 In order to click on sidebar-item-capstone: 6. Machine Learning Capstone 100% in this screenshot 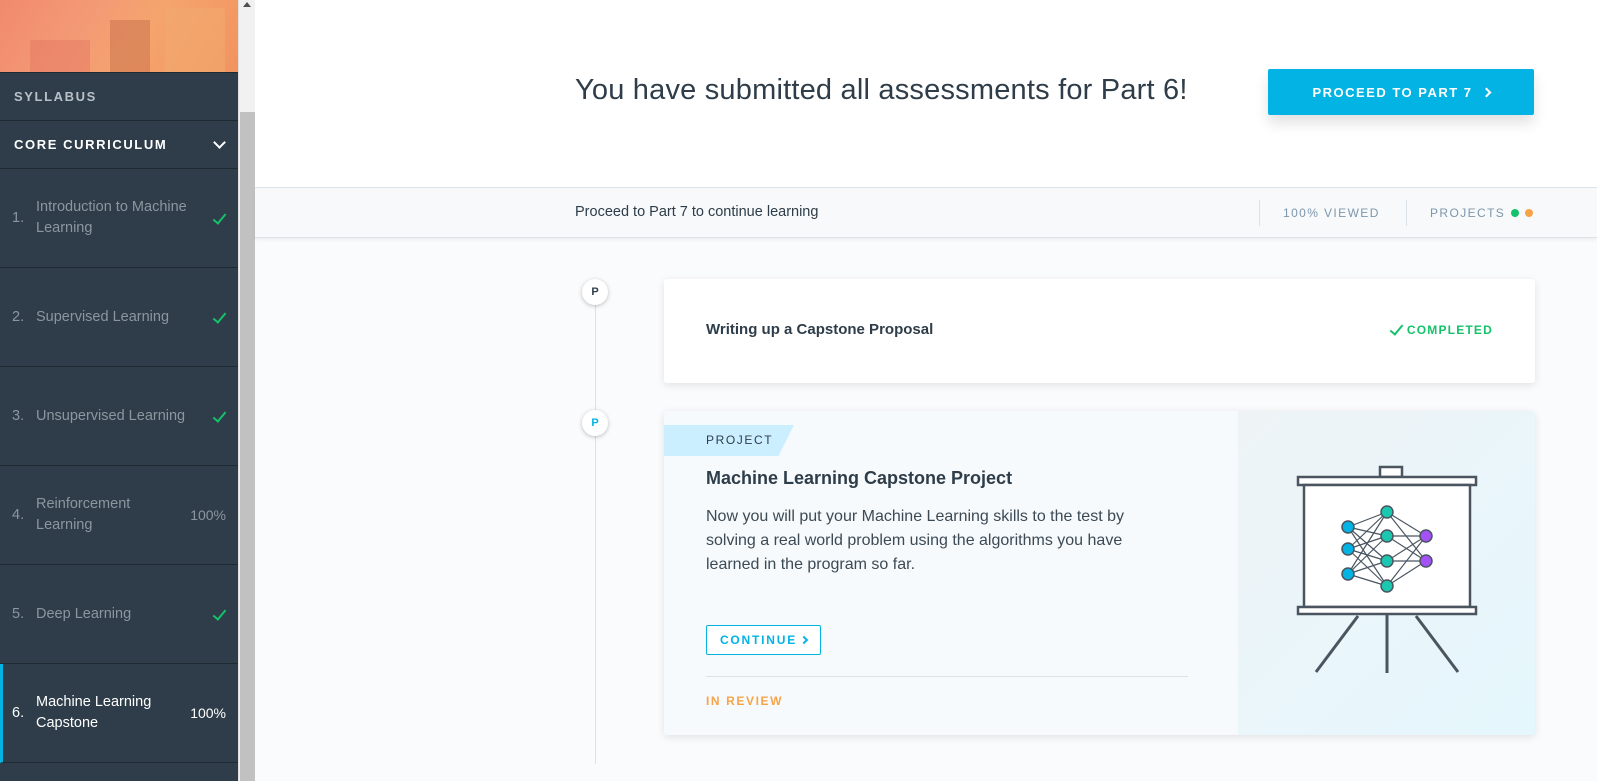, I will do `click(119, 713)`.